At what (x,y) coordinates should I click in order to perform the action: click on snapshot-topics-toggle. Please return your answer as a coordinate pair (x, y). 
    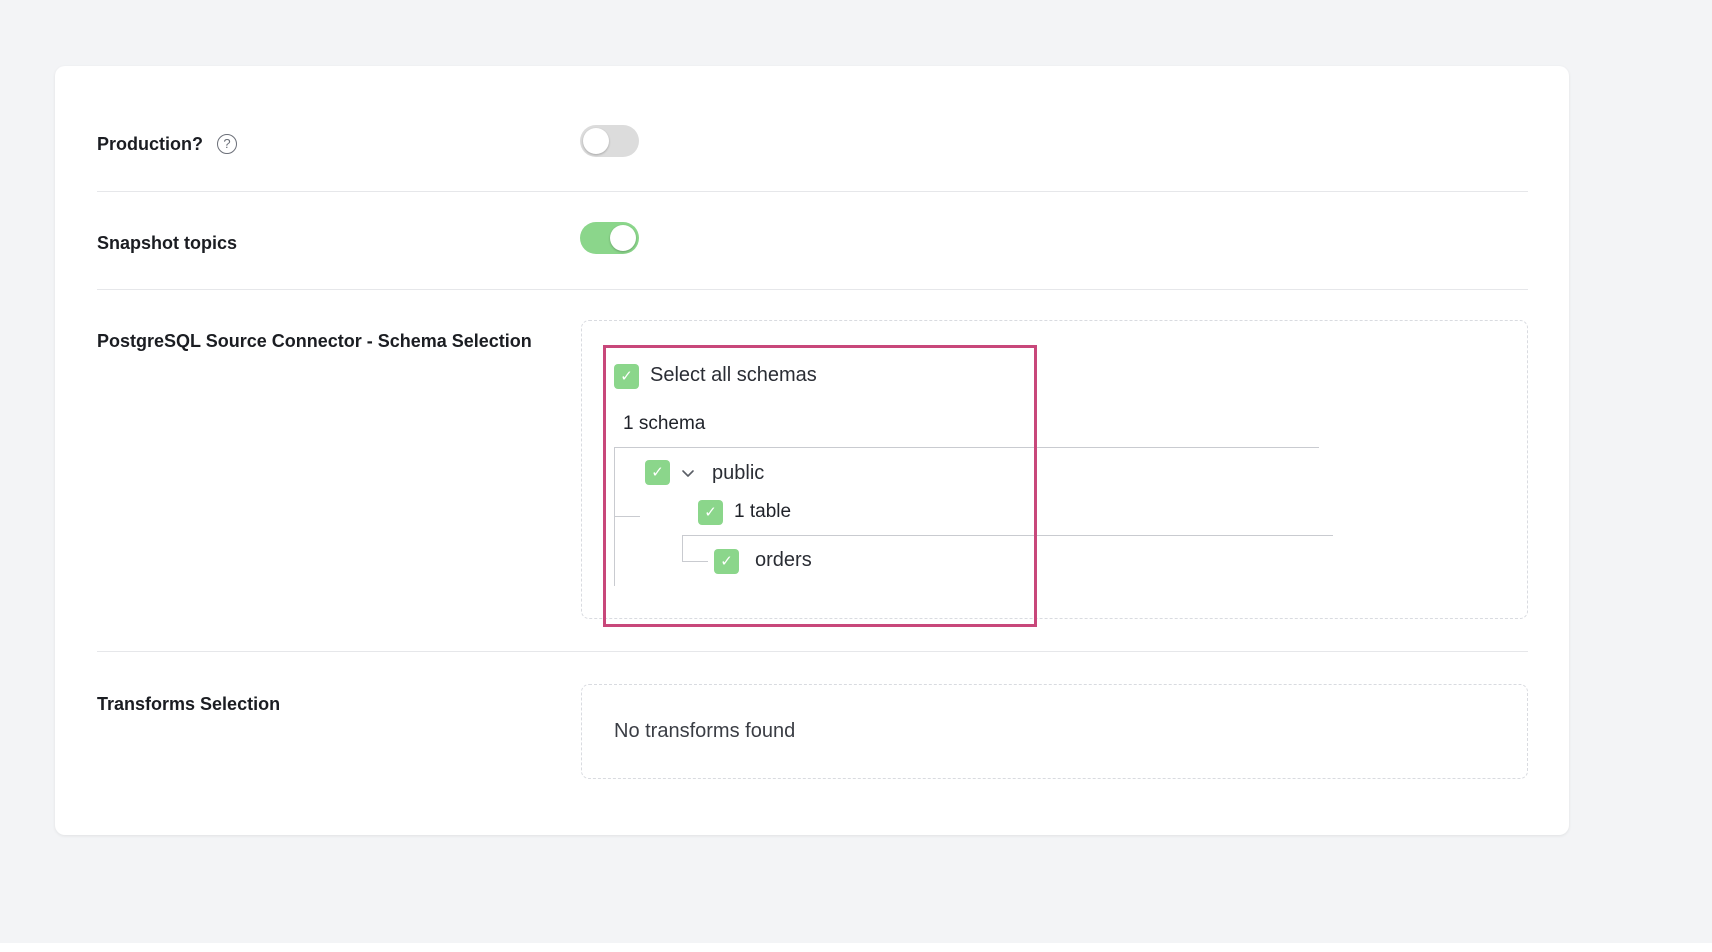
    Looking at the image, I should click on (609, 238).